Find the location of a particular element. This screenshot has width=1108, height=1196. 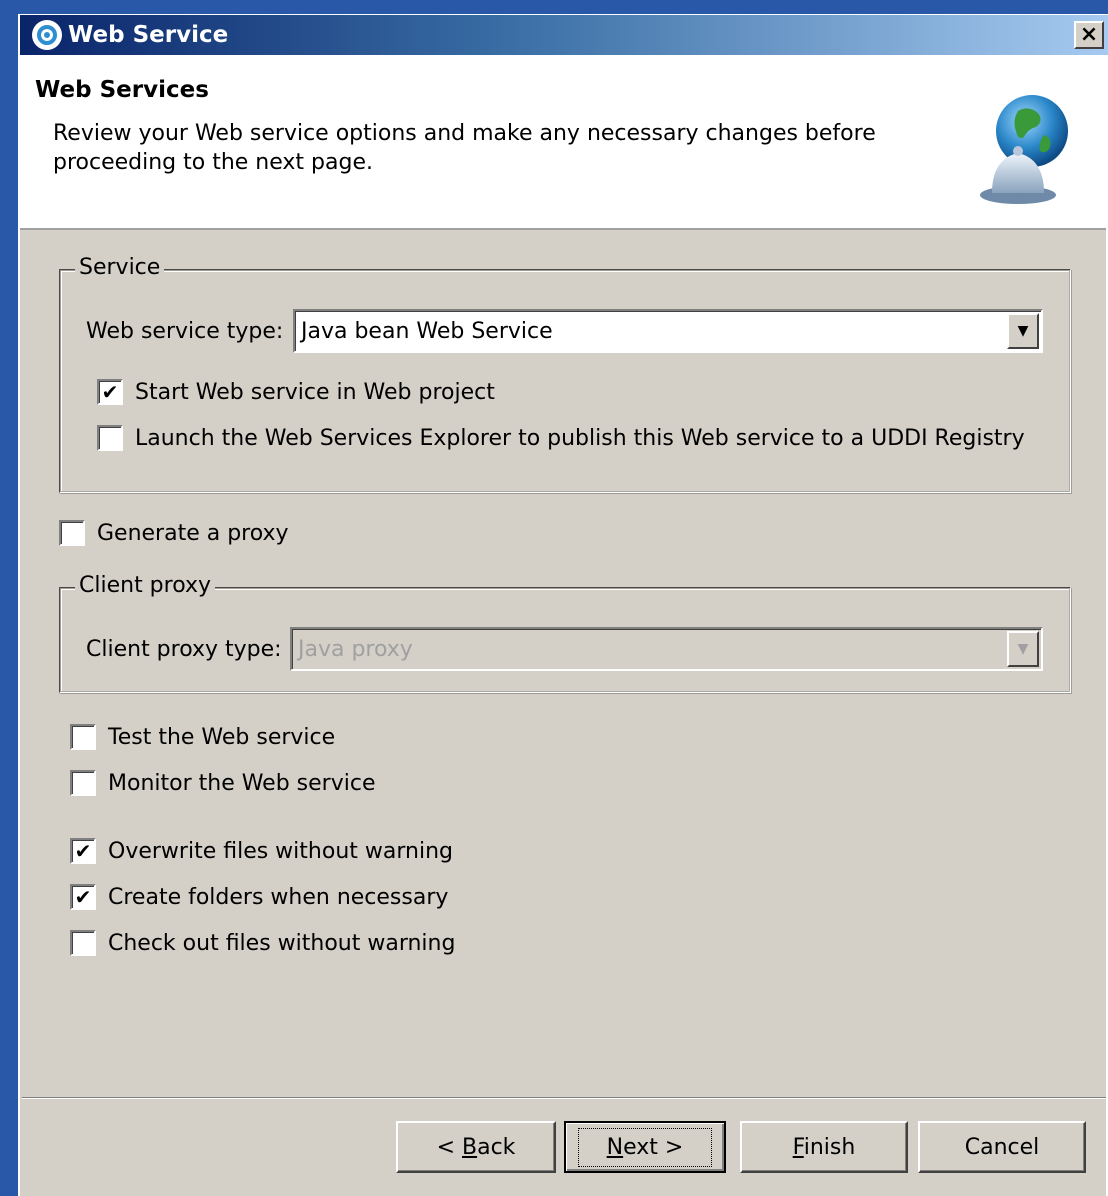

next-button: Next > is located at coordinates (645, 1147).